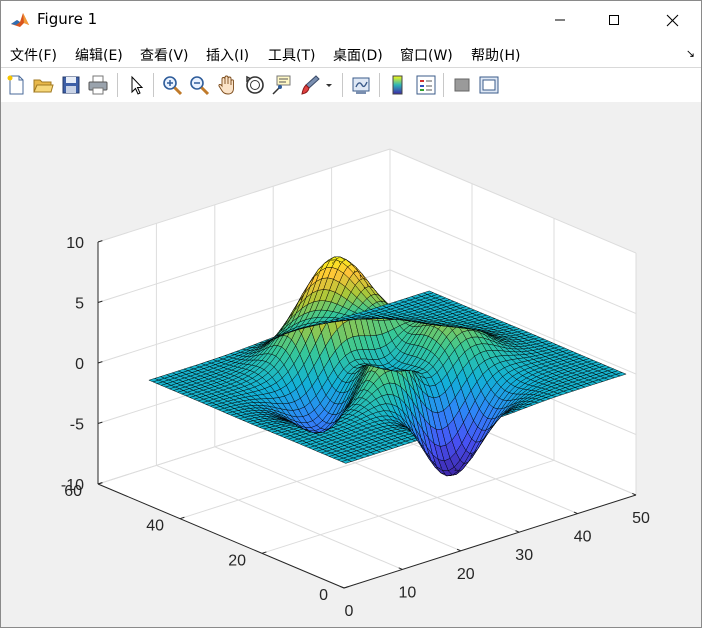  I want to click on x-tick-label: 10, so click(408, 592).